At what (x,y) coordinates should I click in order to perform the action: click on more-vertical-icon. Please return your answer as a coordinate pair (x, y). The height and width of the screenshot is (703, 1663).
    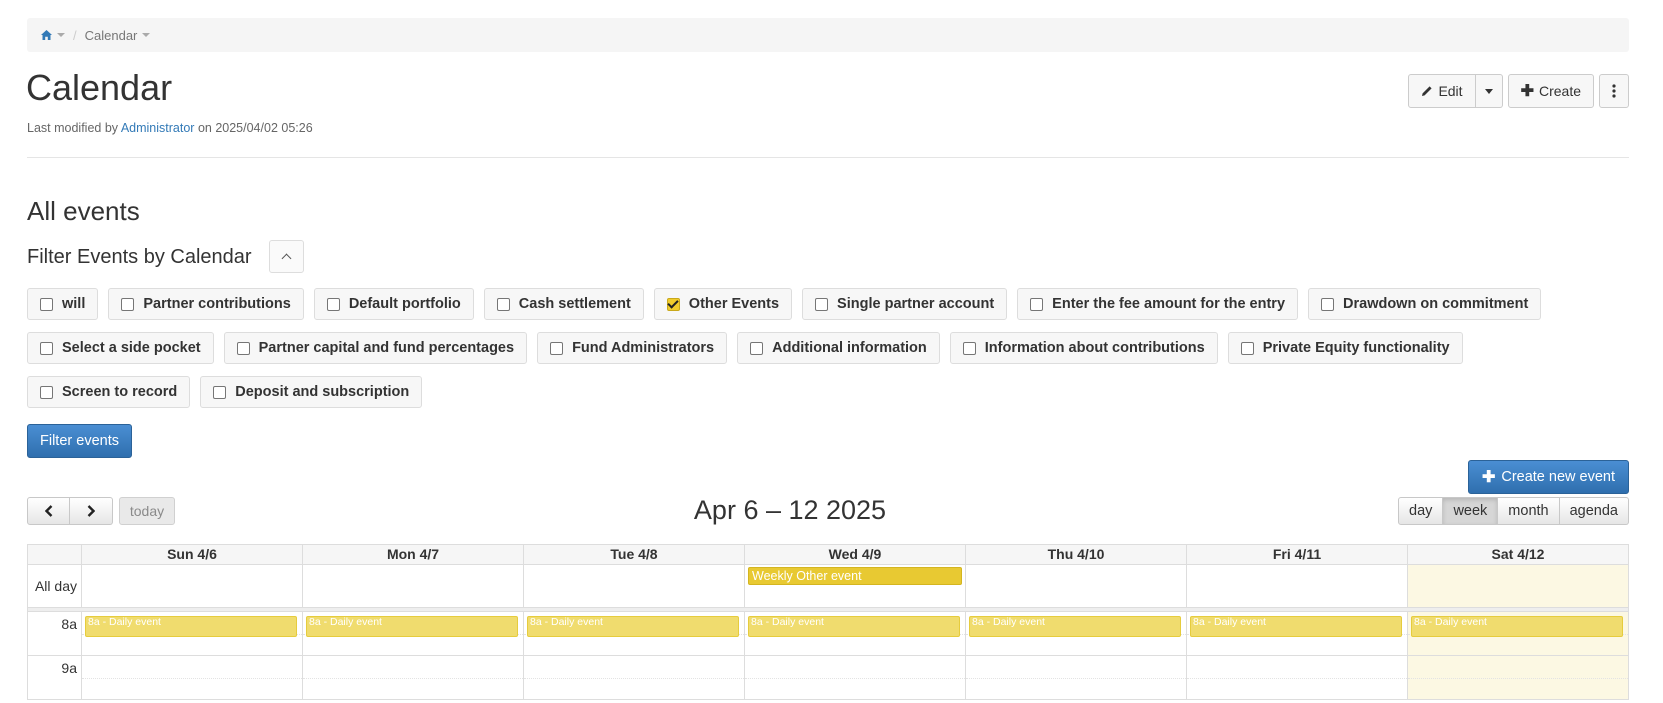
    Looking at the image, I should click on (1614, 91).